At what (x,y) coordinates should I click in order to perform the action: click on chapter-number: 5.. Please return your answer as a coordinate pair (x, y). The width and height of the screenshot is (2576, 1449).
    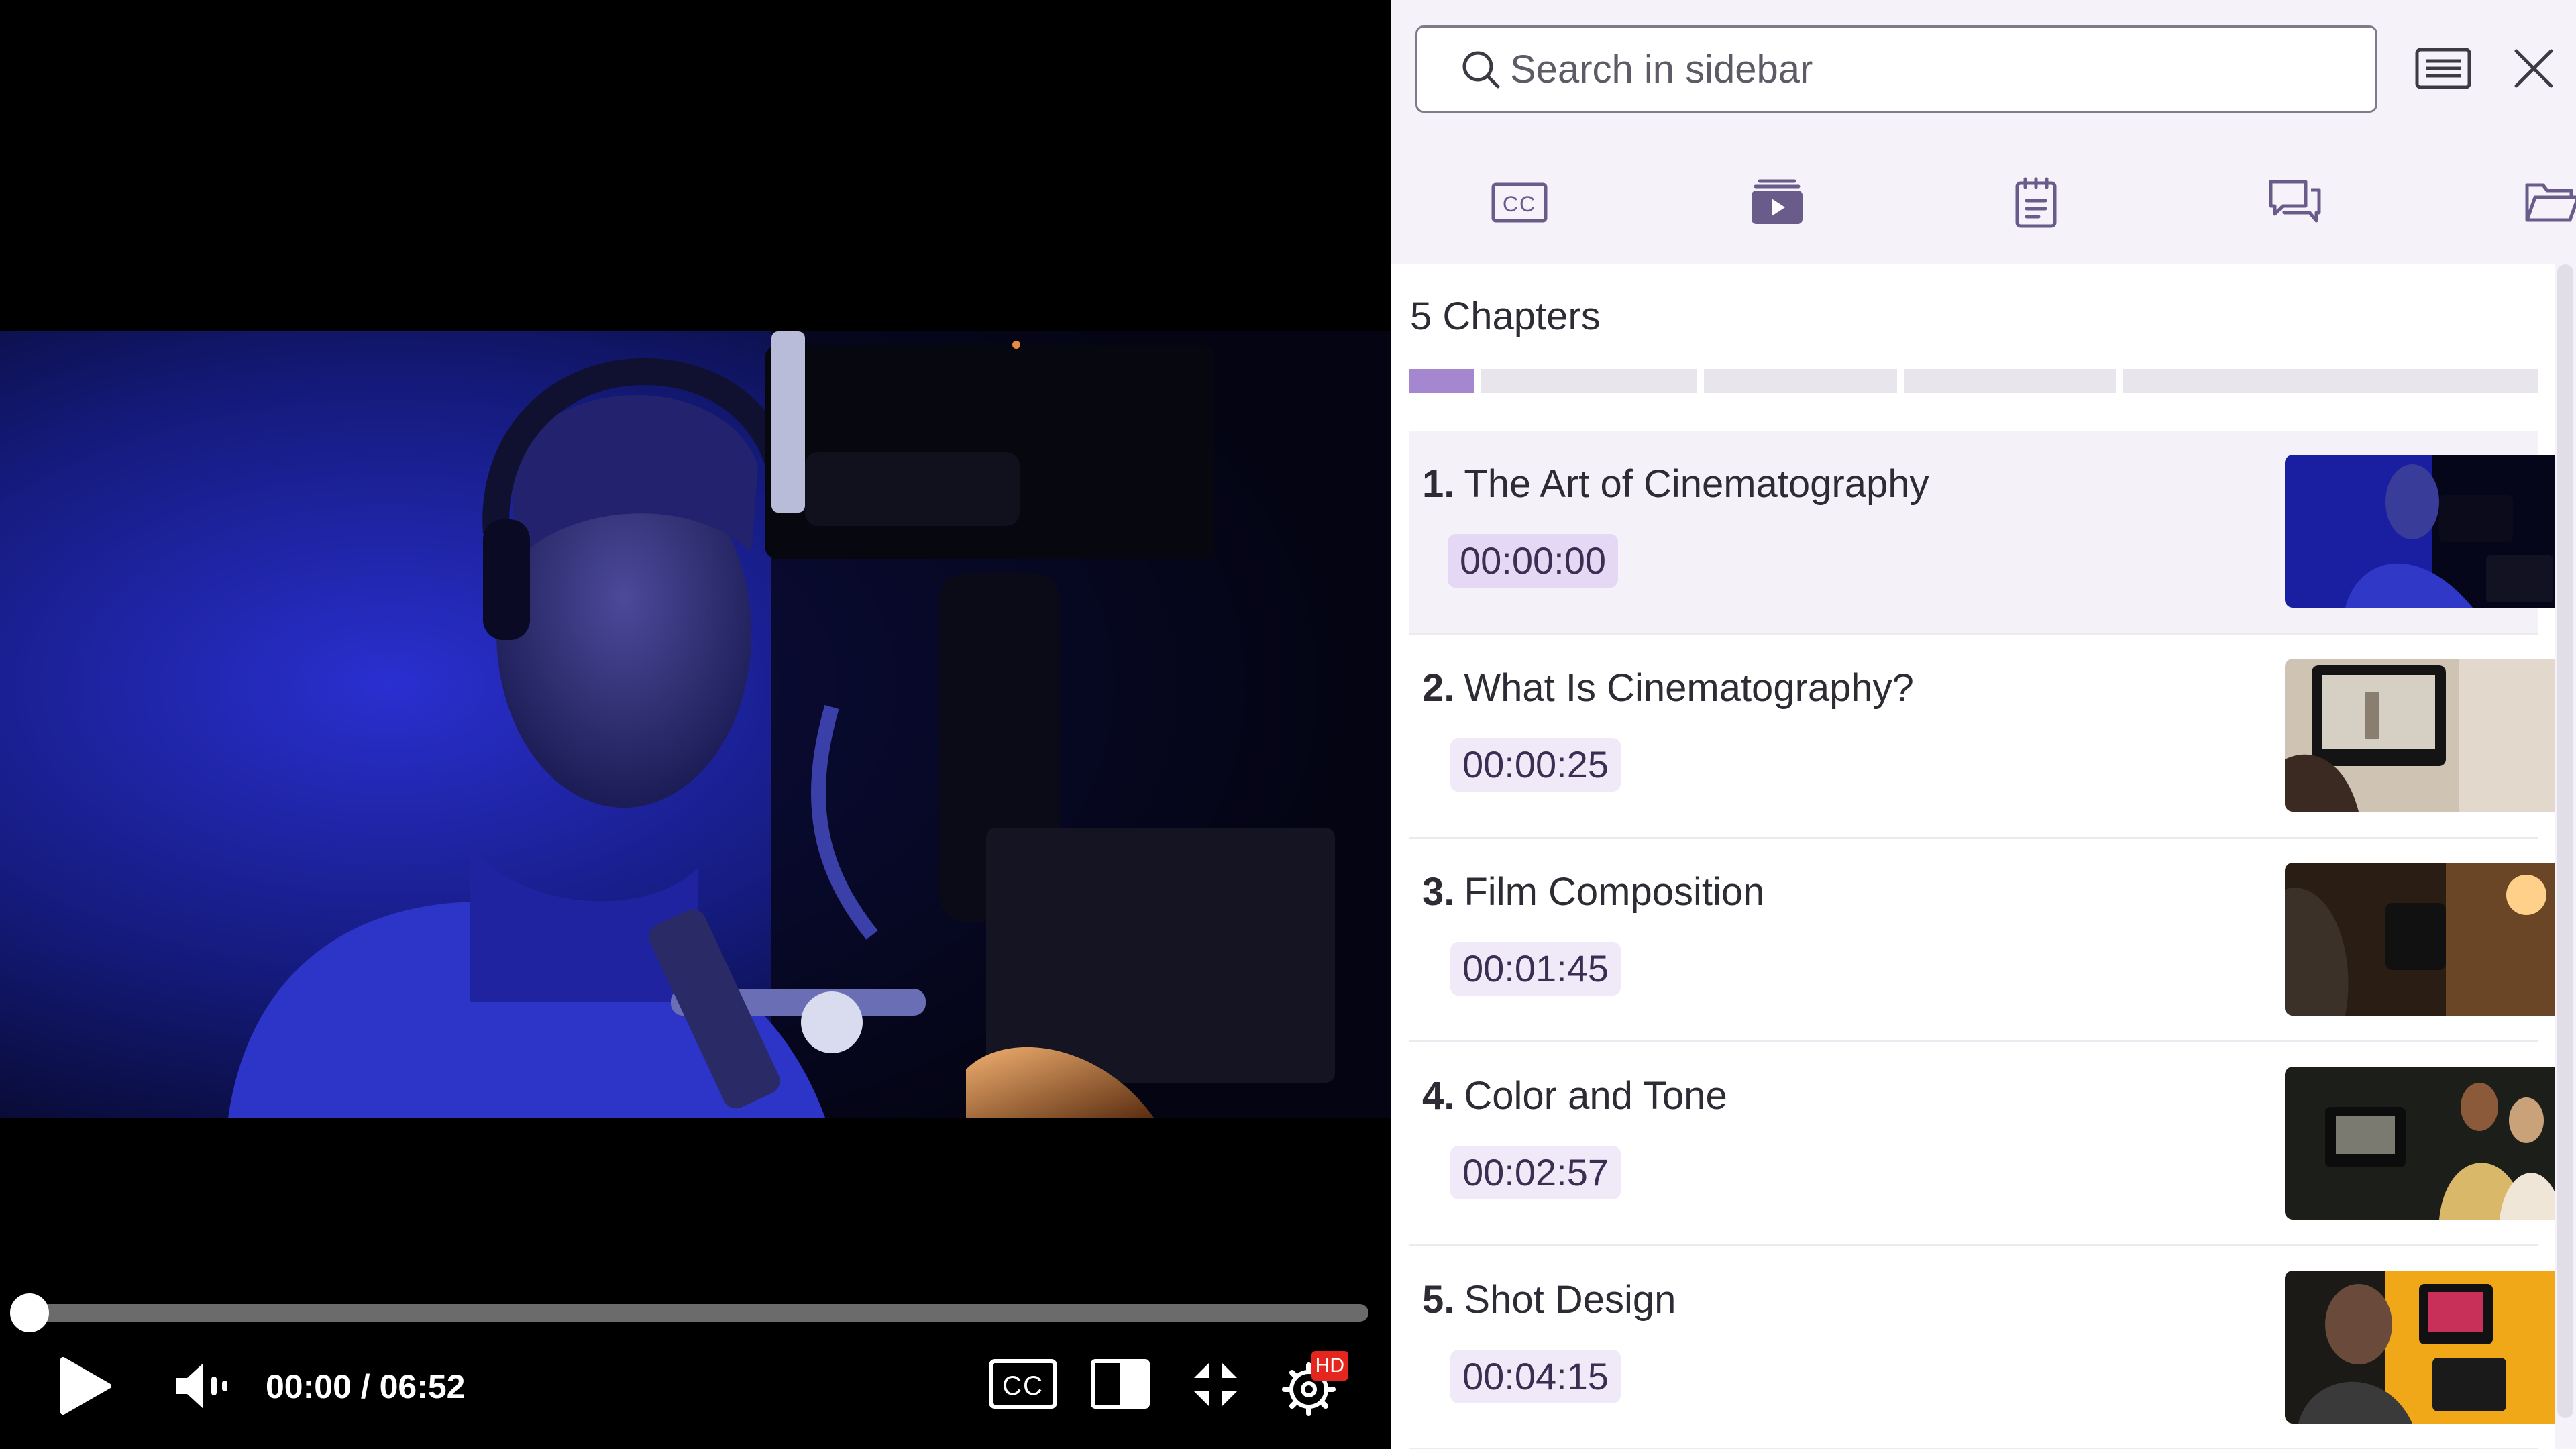
    Looking at the image, I should click on (1438, 1300).